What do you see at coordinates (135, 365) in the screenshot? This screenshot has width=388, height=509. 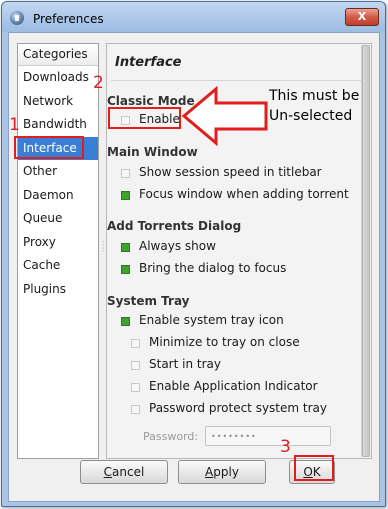 I see `start-tray-checkbox` at bounding box center [135, 365].